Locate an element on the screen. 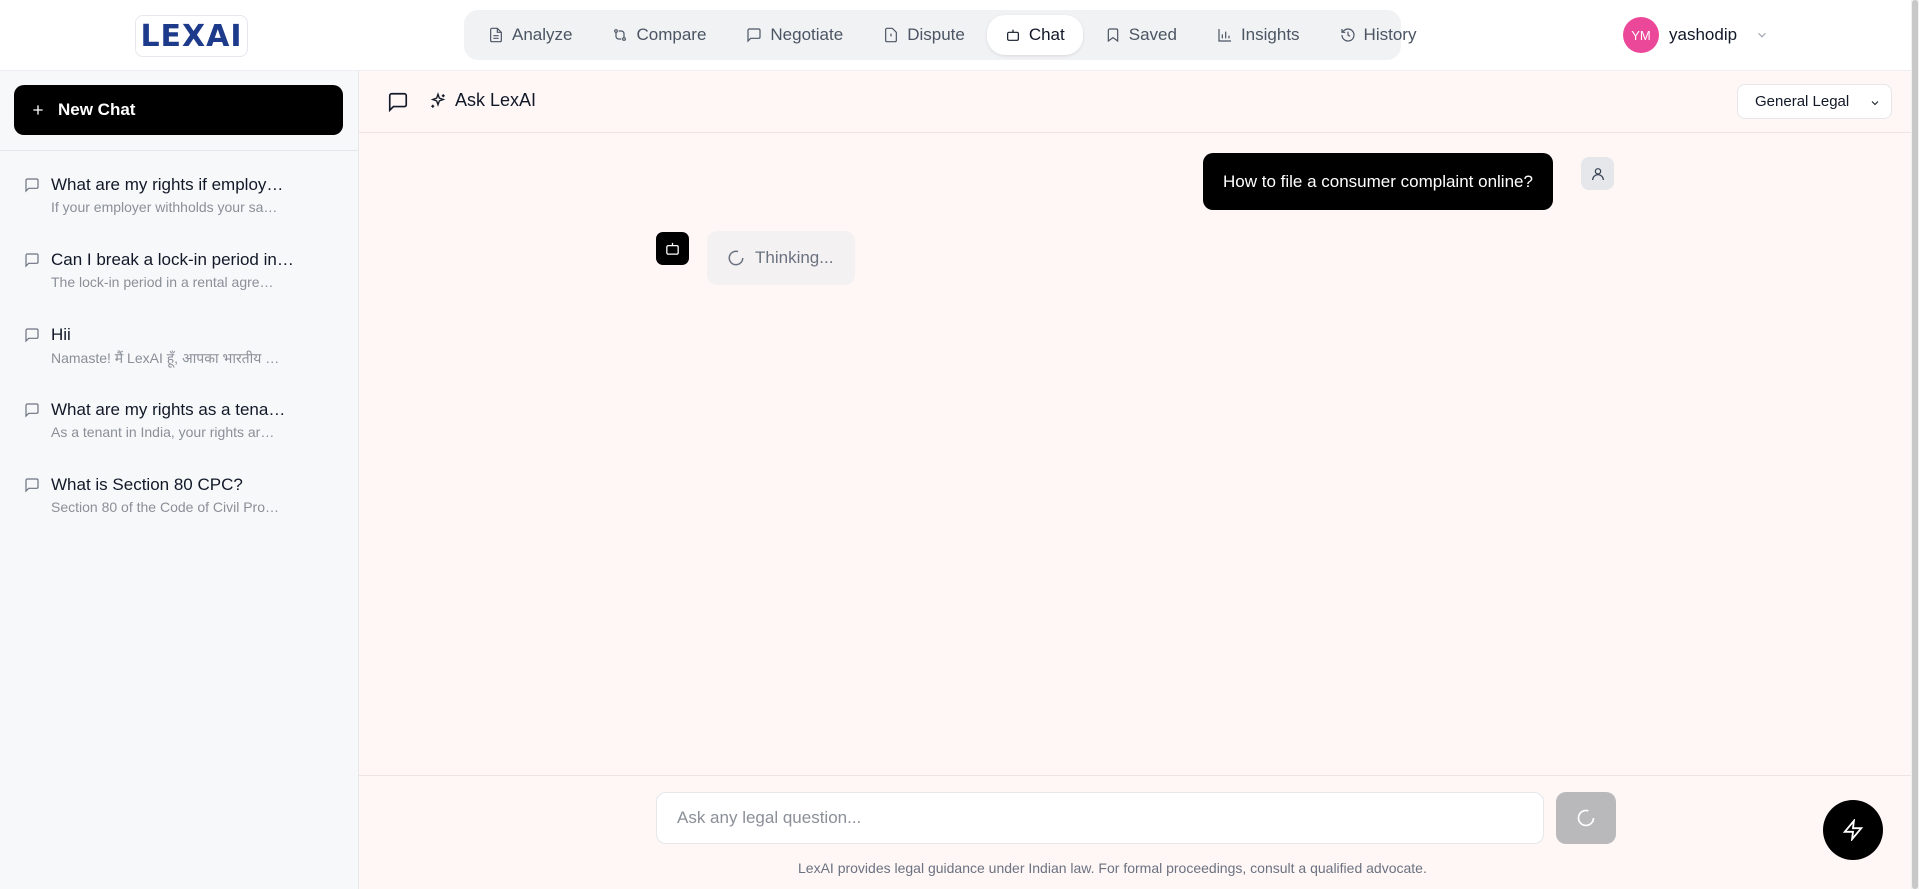 The width and height of the screenshot is (1919, 889). nav-negotiate-label: Negotiate is located at coordinates (807, 34).